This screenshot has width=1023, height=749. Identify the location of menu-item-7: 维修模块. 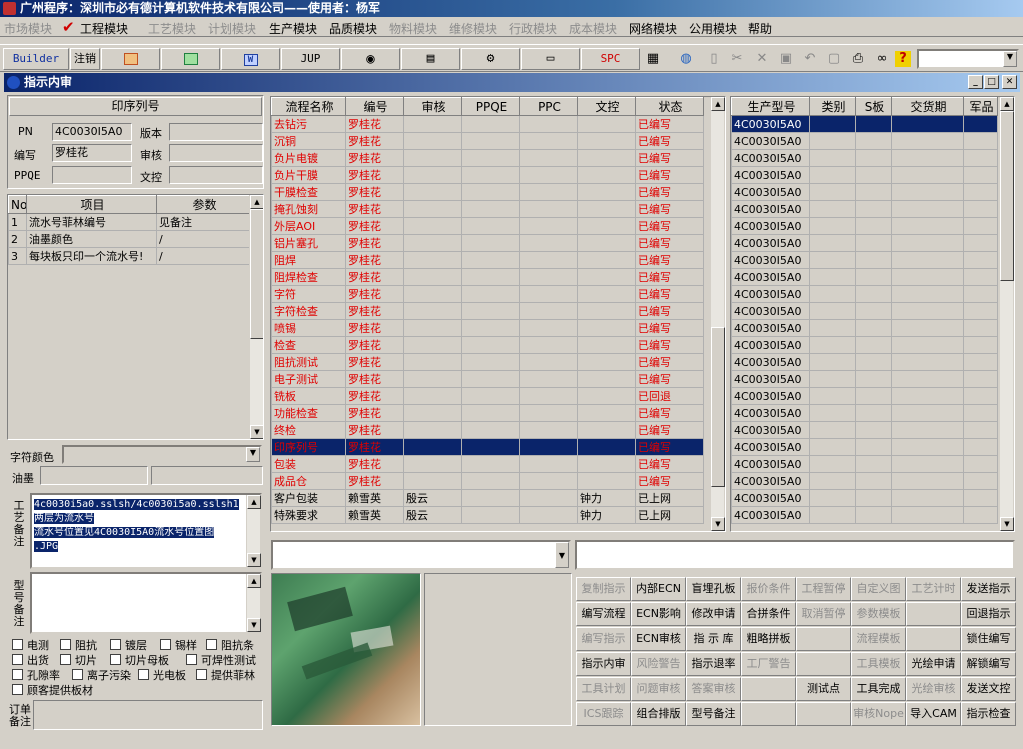
(473, 28).